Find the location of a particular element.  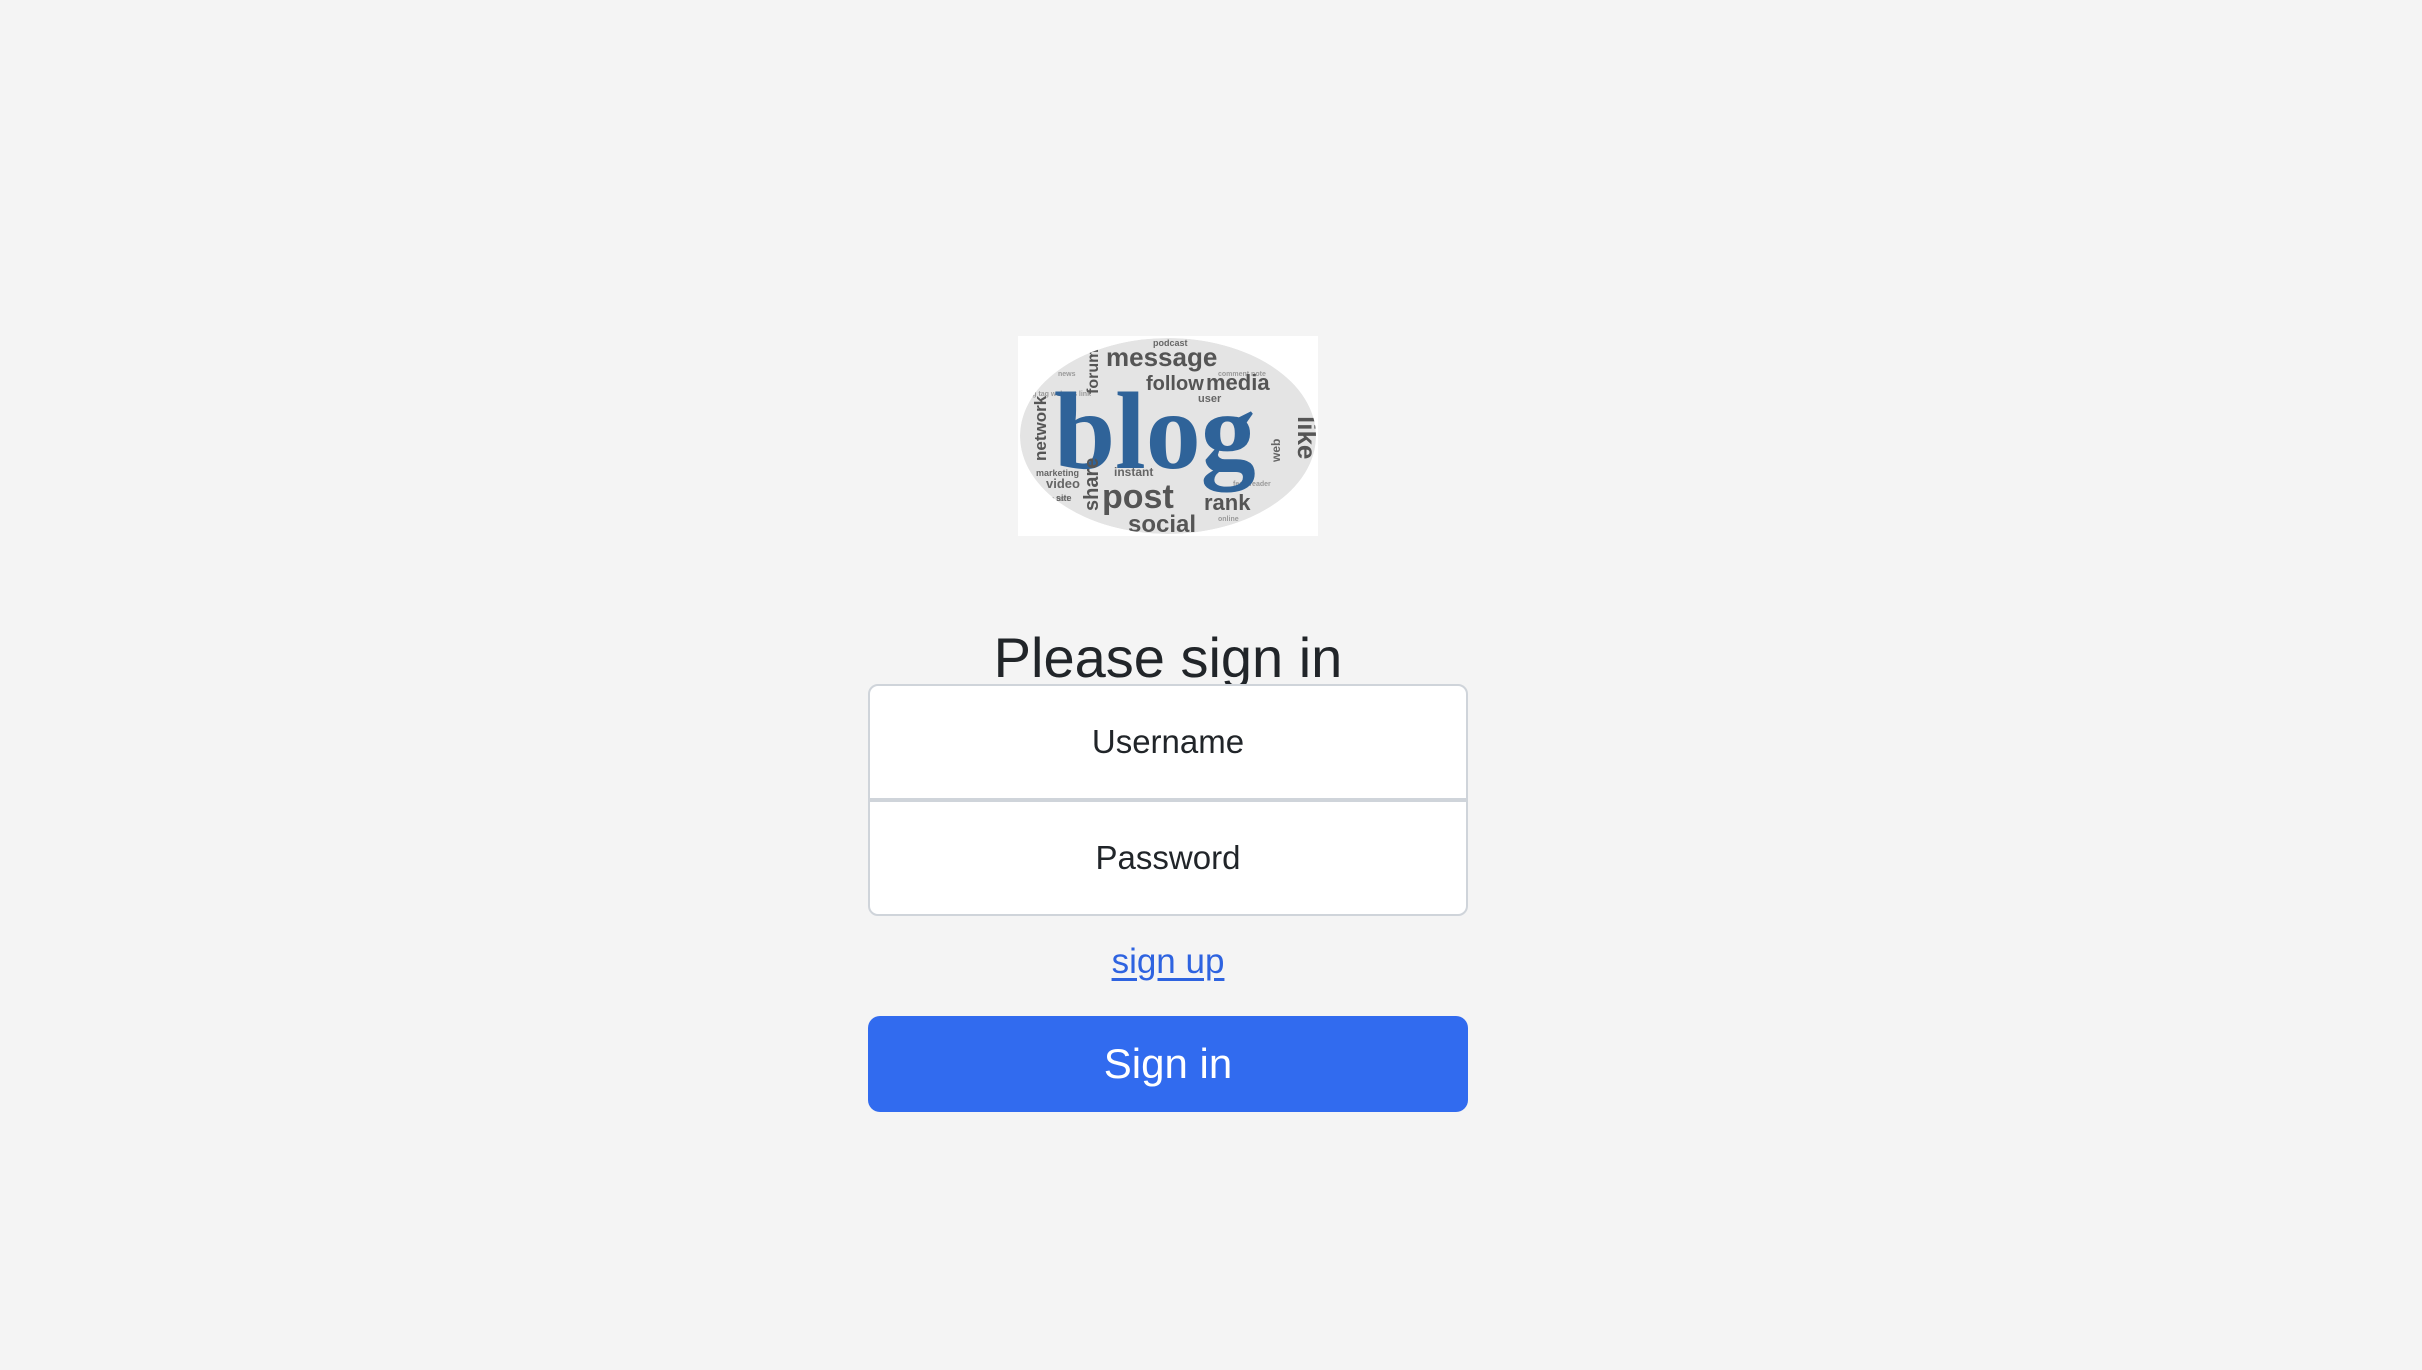

logo-word-web: web is located at coordinates (1276, 451).